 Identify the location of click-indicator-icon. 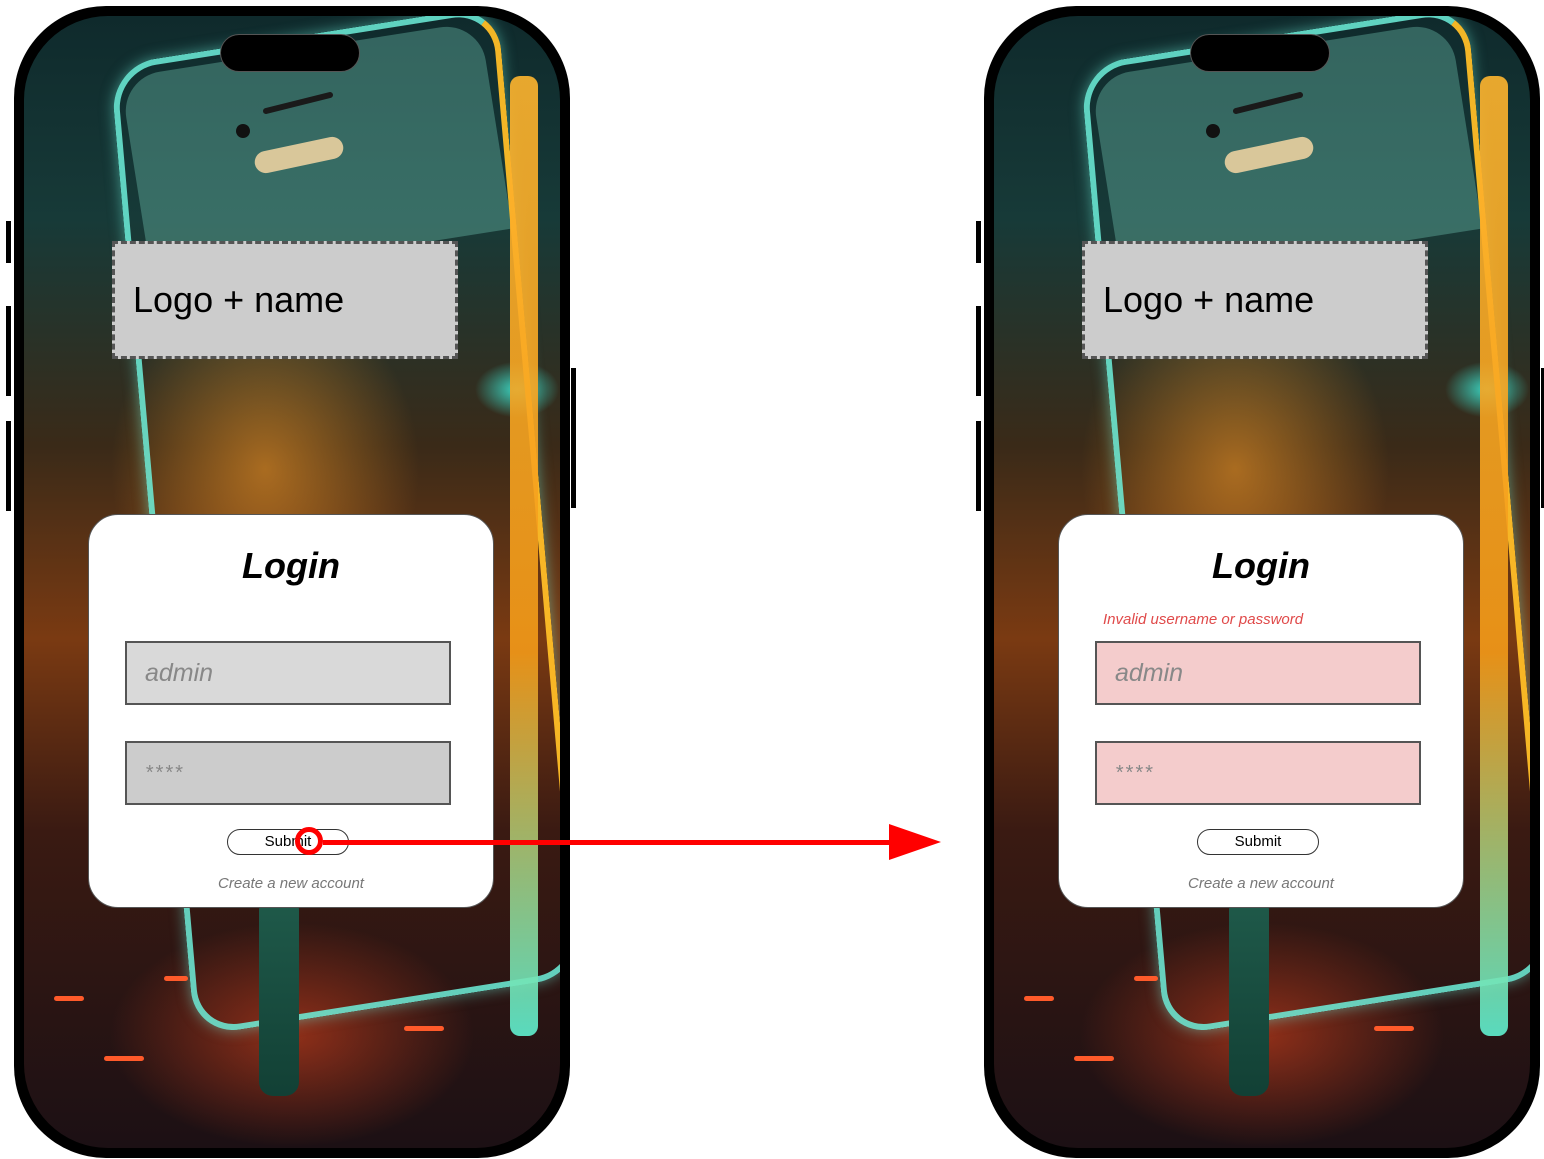
(309, 841).